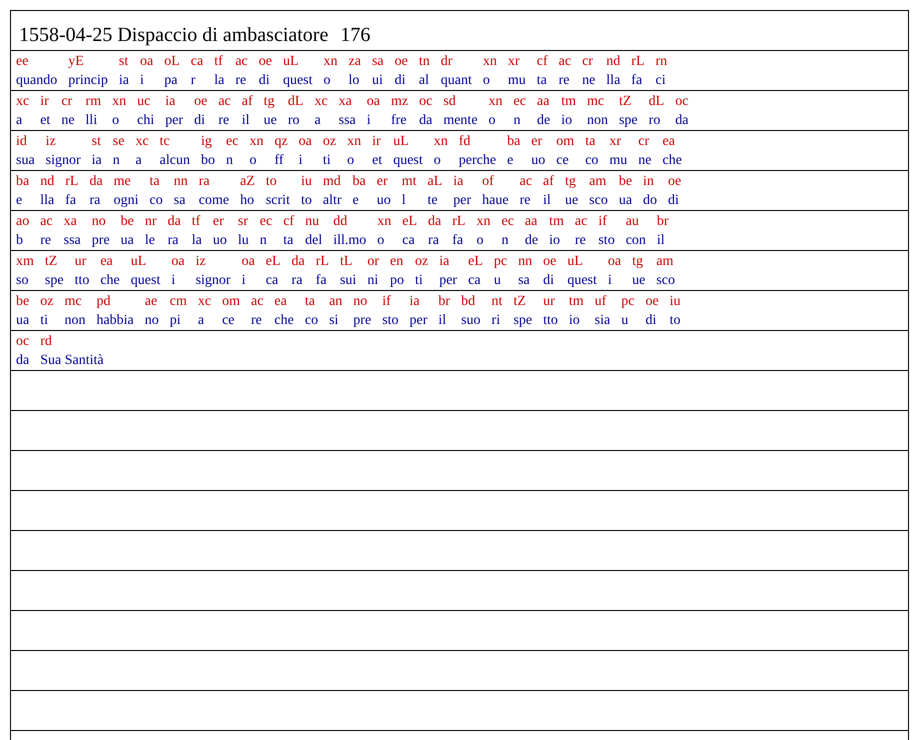 The image size is (920, 740). I want to click on plaintext-syllable: sia, so click(602, 321).